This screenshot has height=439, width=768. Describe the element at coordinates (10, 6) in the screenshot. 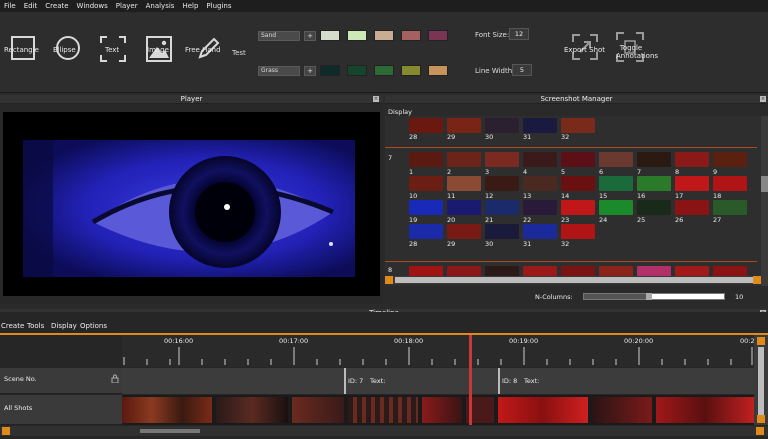

I see `menu-file: File` at that location.